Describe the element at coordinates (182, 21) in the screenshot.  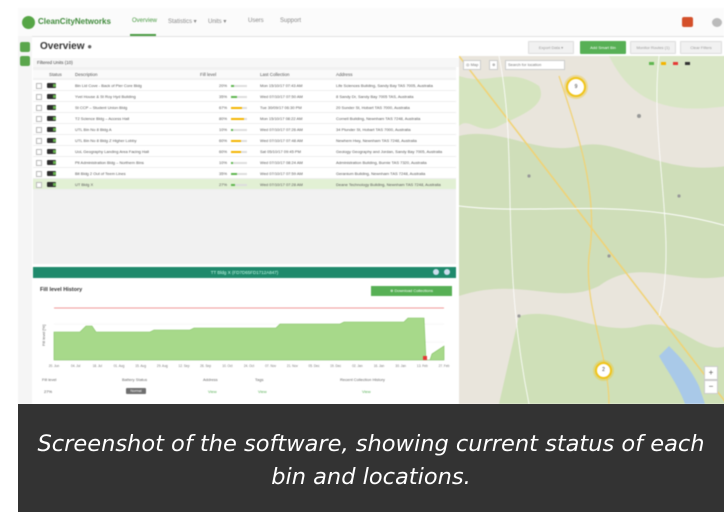
I see `nav-tab-statistics: Statistics ▾` at that location.